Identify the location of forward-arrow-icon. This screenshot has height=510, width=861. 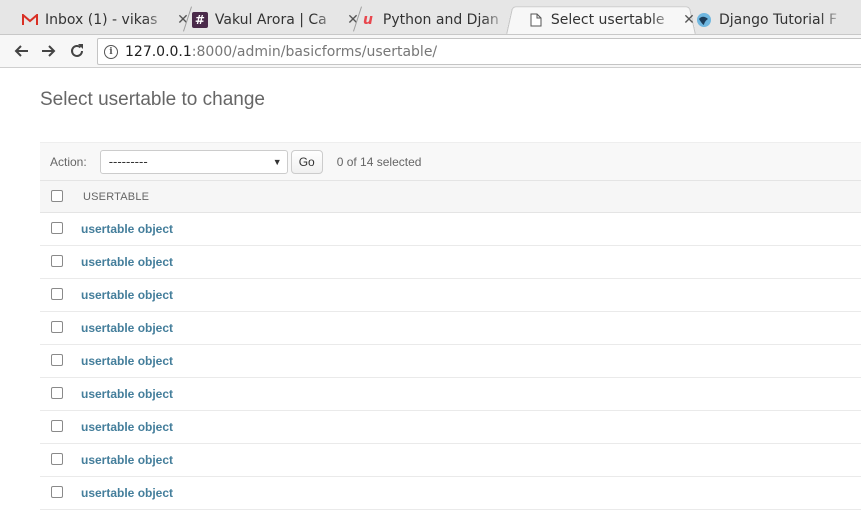
(49, 51).